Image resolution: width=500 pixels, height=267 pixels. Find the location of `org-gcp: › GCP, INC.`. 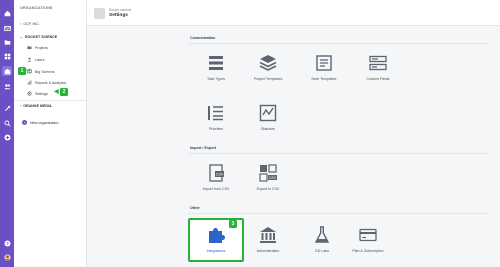

org-gcp: › GCP, INC. is located at coordinates (30, 24).